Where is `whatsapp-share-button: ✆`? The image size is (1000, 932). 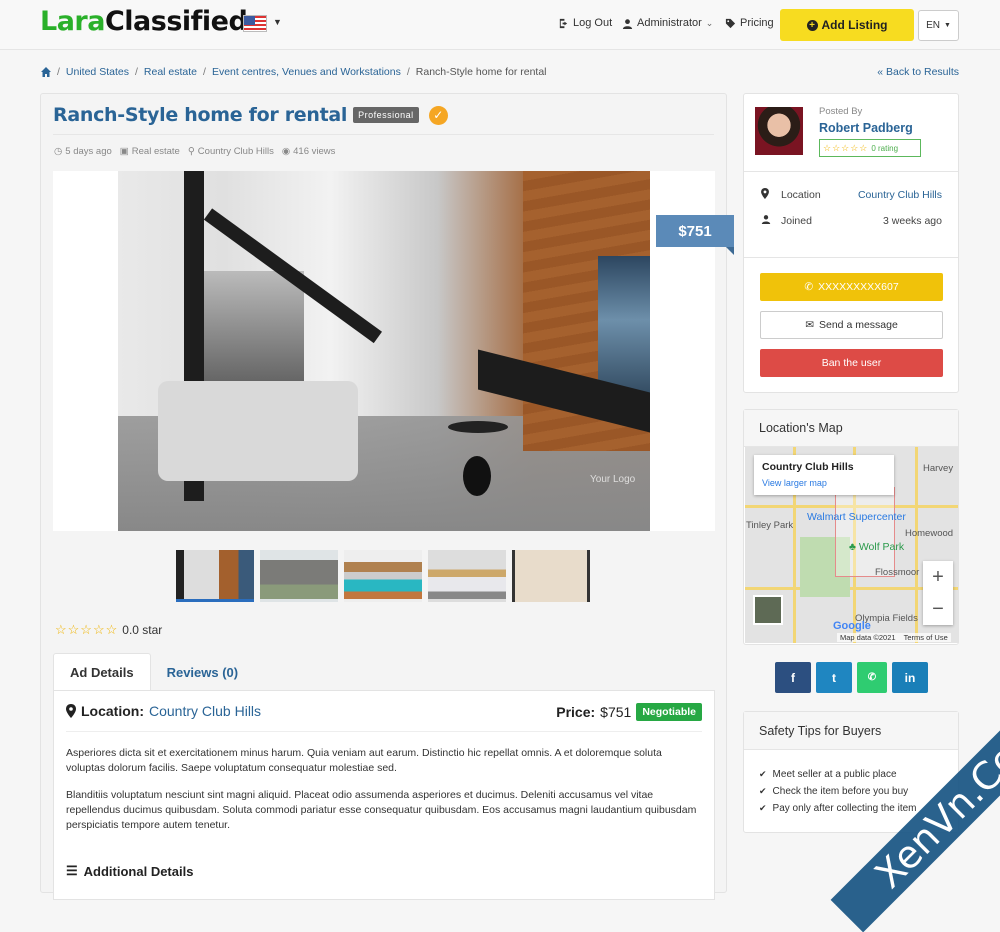 whatsapp-share-button: ✆ is located at coordinates (872, 677).